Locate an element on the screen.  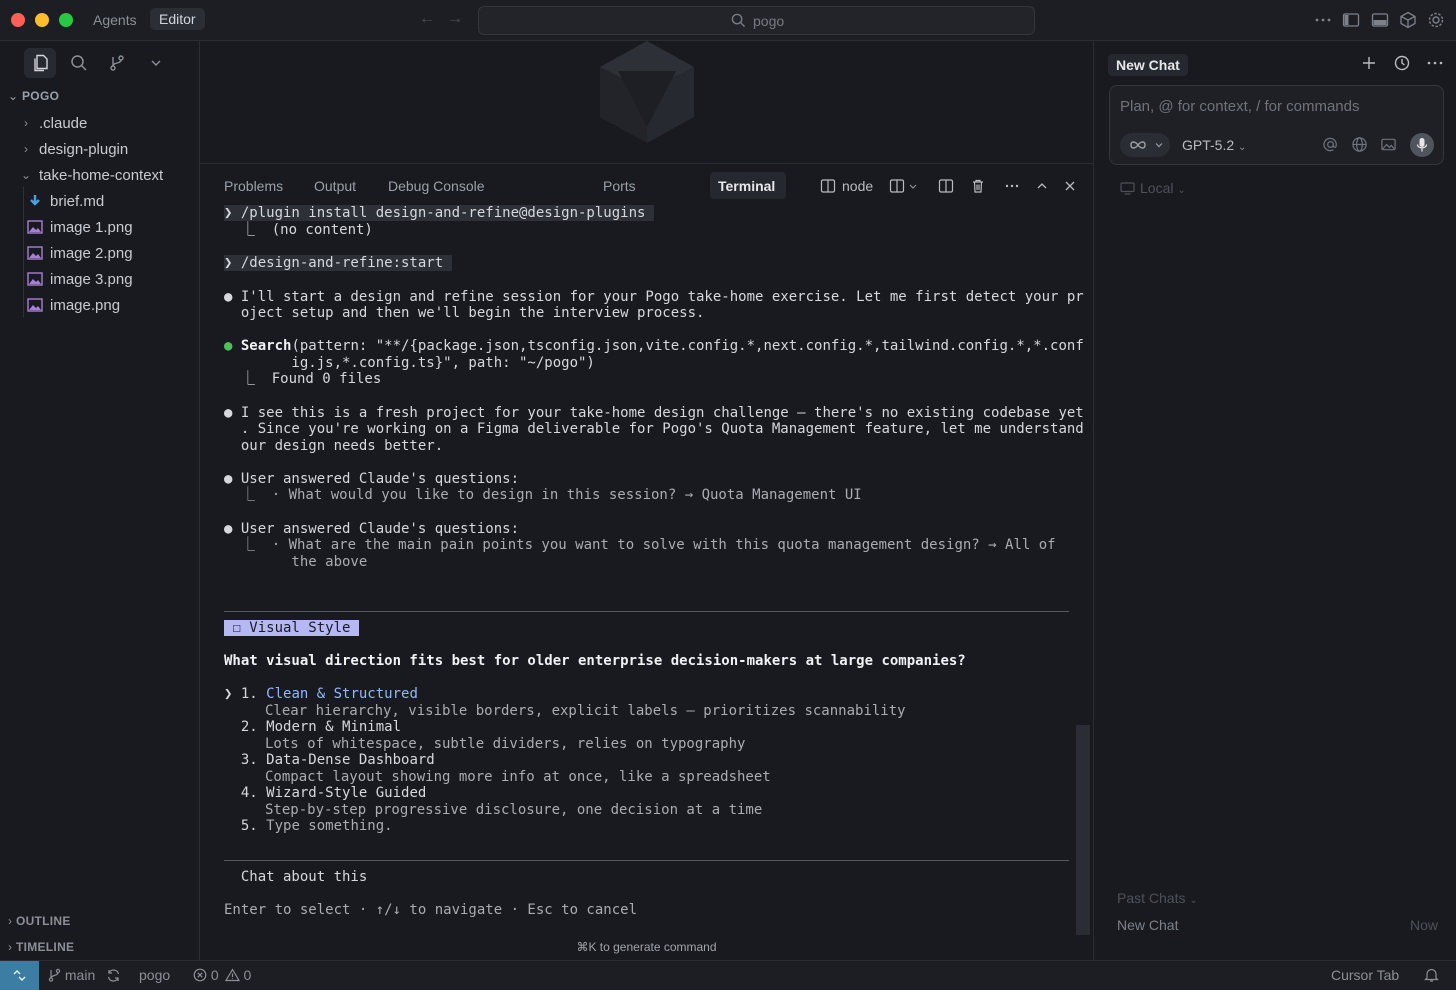
tree-item-label: brief.md is located at coordinates (77, 201).